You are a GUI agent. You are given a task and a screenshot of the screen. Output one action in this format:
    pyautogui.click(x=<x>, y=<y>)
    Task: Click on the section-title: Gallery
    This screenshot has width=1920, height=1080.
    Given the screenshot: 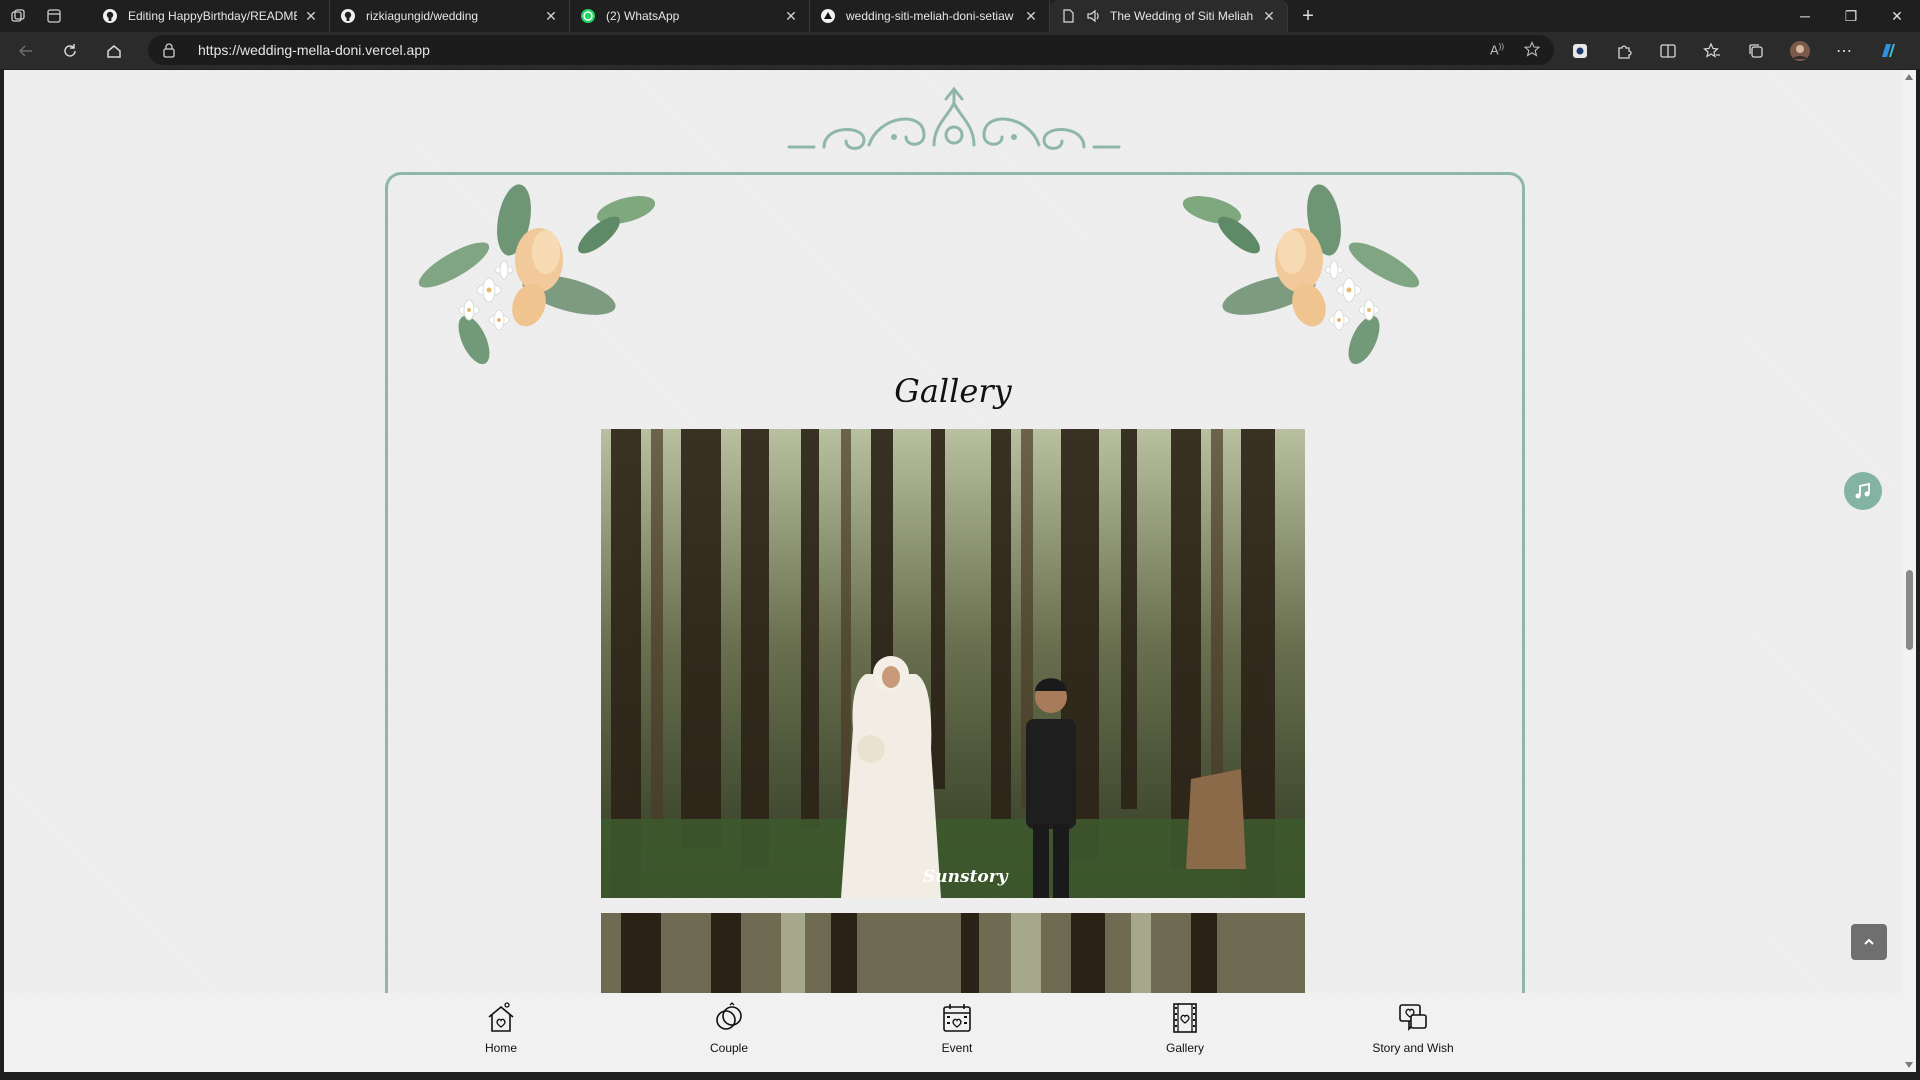 What is the action you would take?
    pyautogui.click(x=953, y=391)
    